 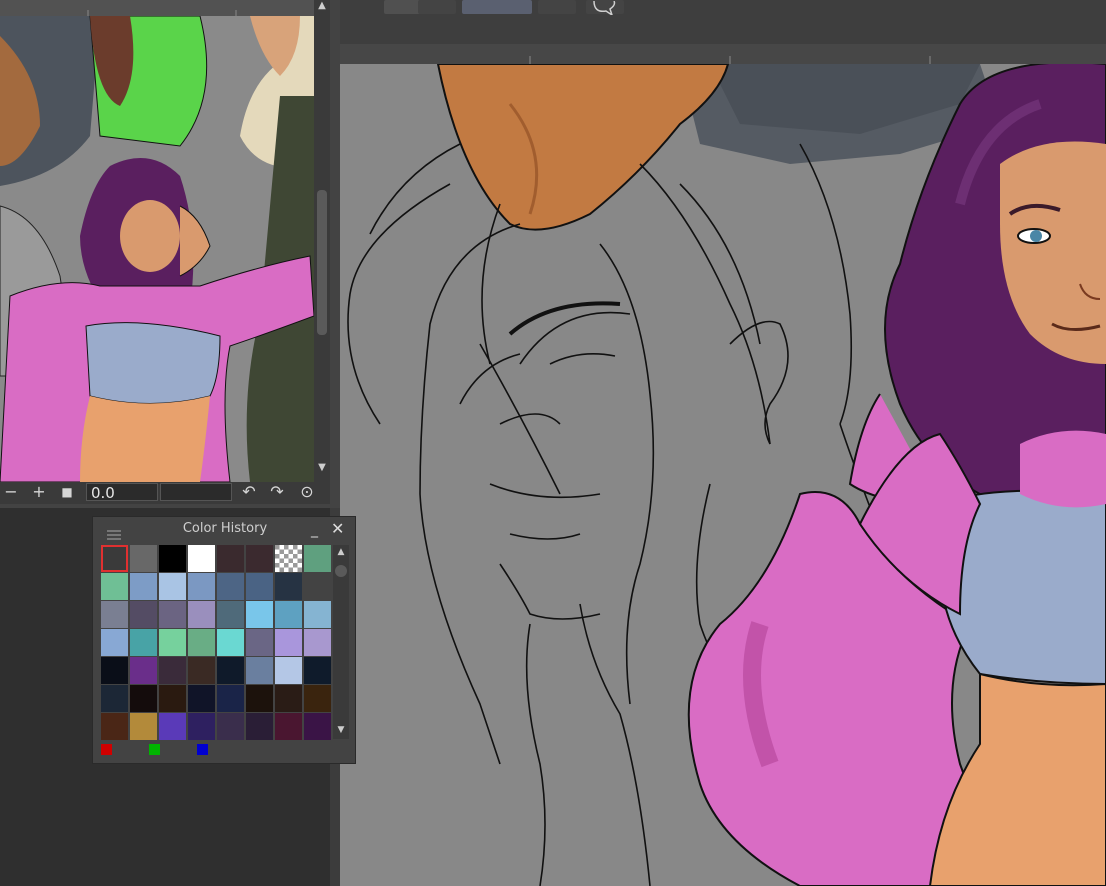 I want to click on fit-button: ■, so click(x=67, y=492).